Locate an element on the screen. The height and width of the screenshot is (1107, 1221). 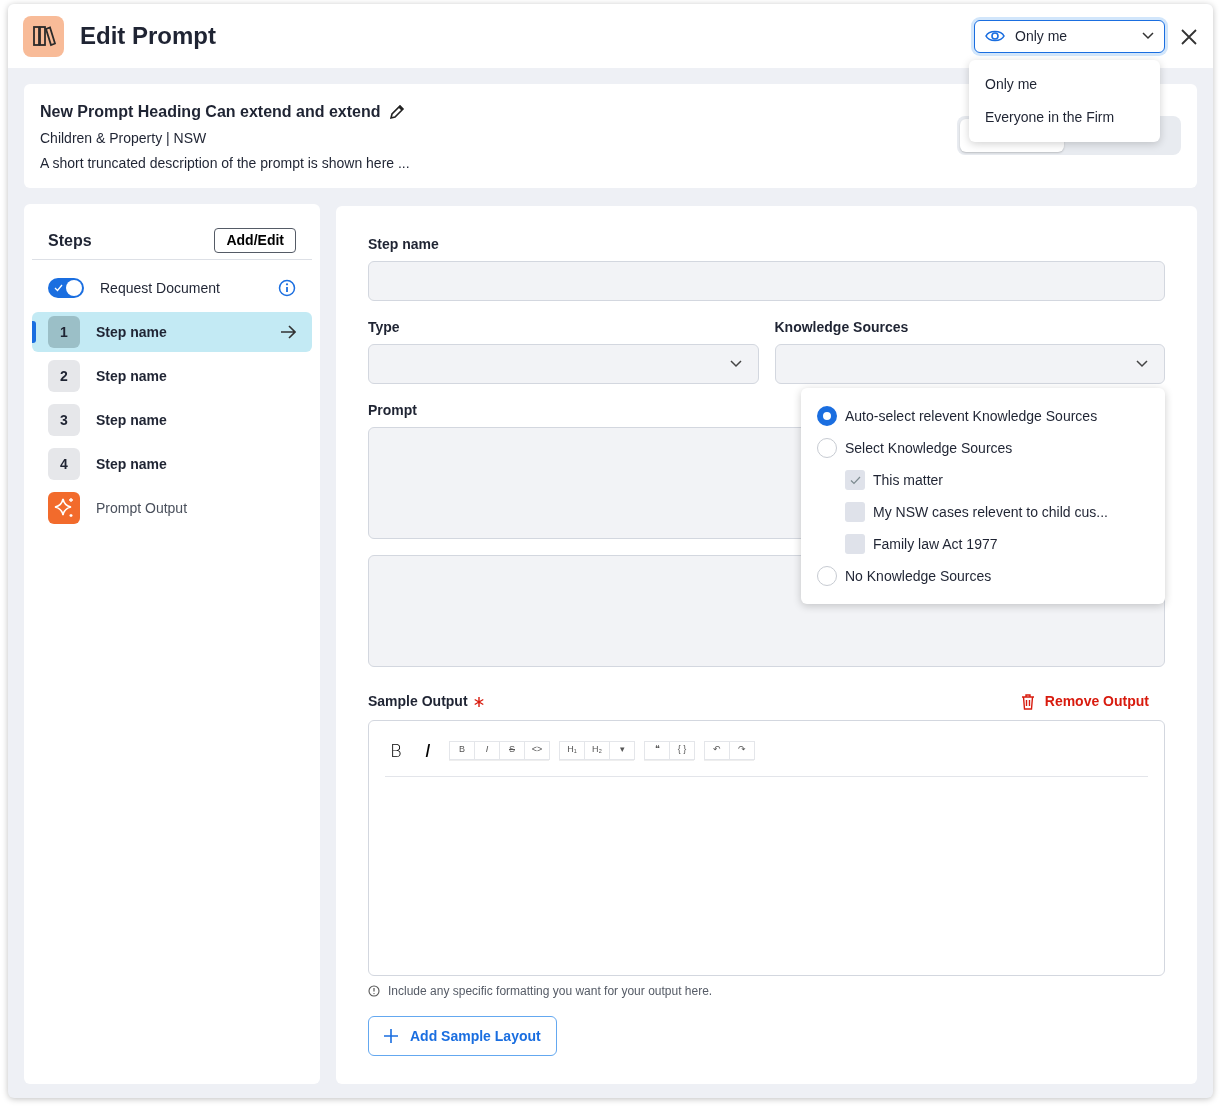
step-item: 2 Step name is located at coordinates (172, 376).